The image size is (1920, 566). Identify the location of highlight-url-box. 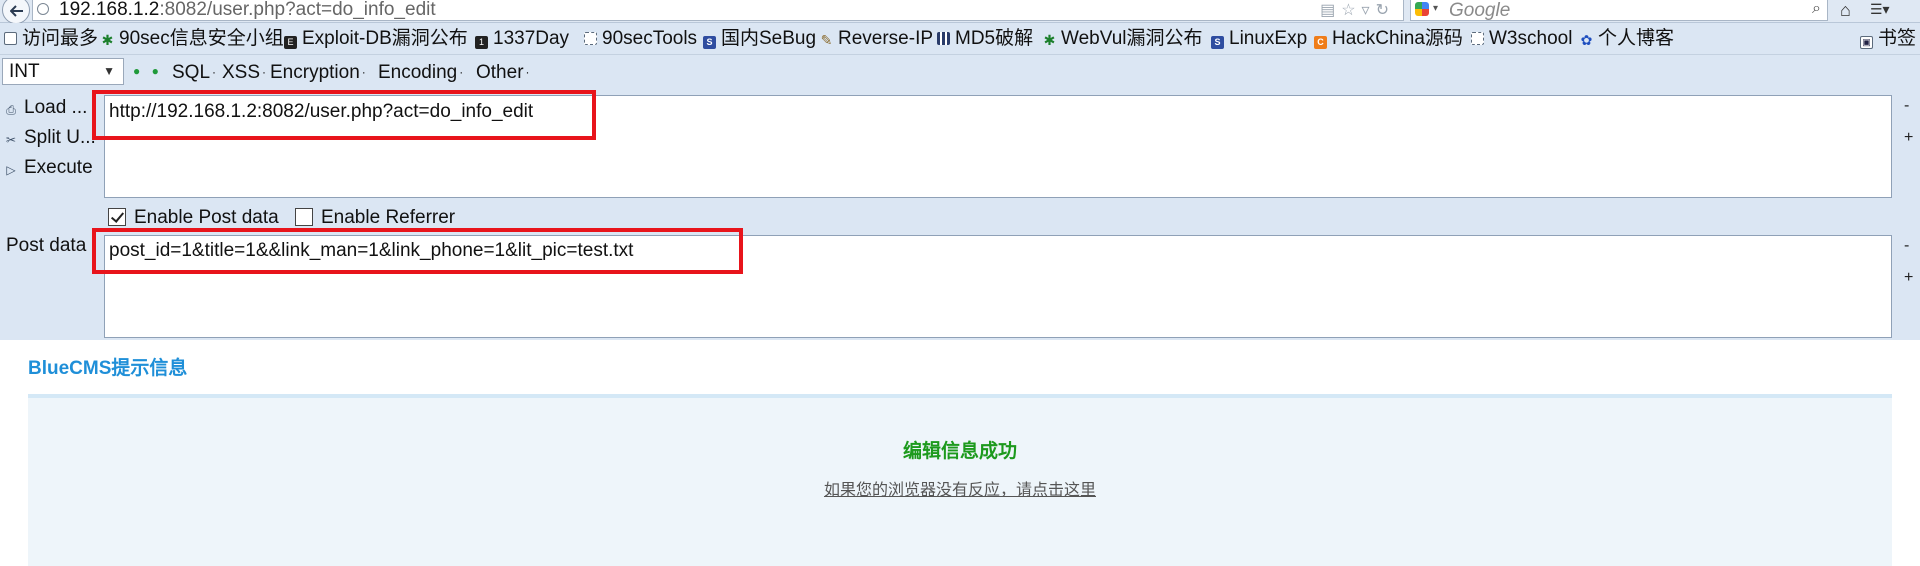
(344, 115).